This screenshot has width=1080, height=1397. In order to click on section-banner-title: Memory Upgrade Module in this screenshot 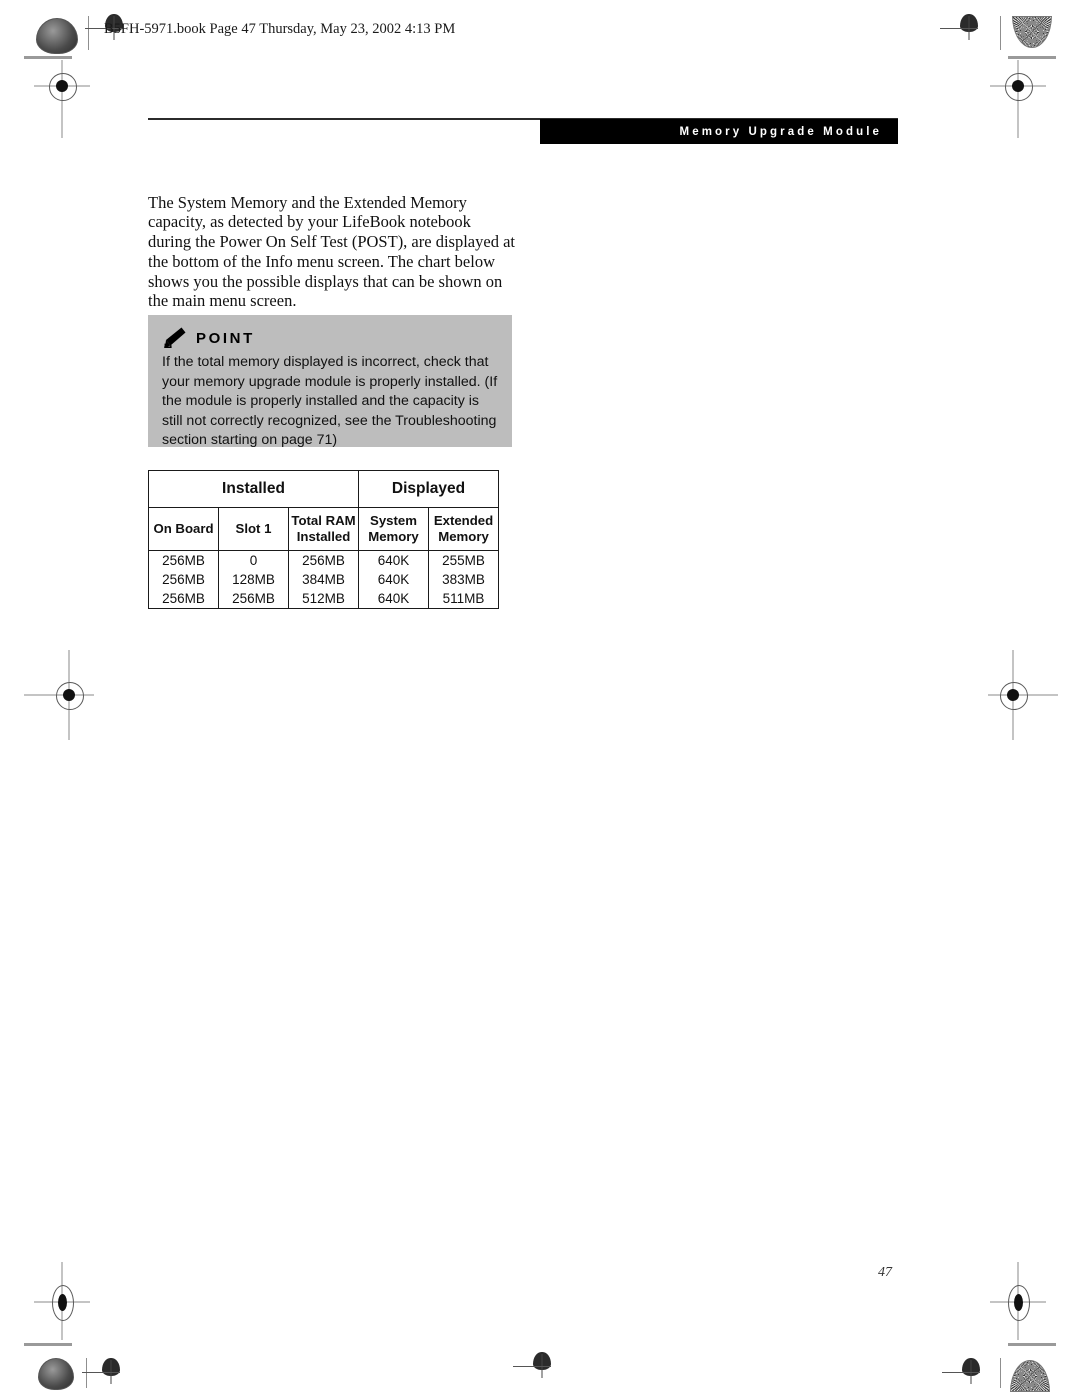, I will do `click(780, 131)`.